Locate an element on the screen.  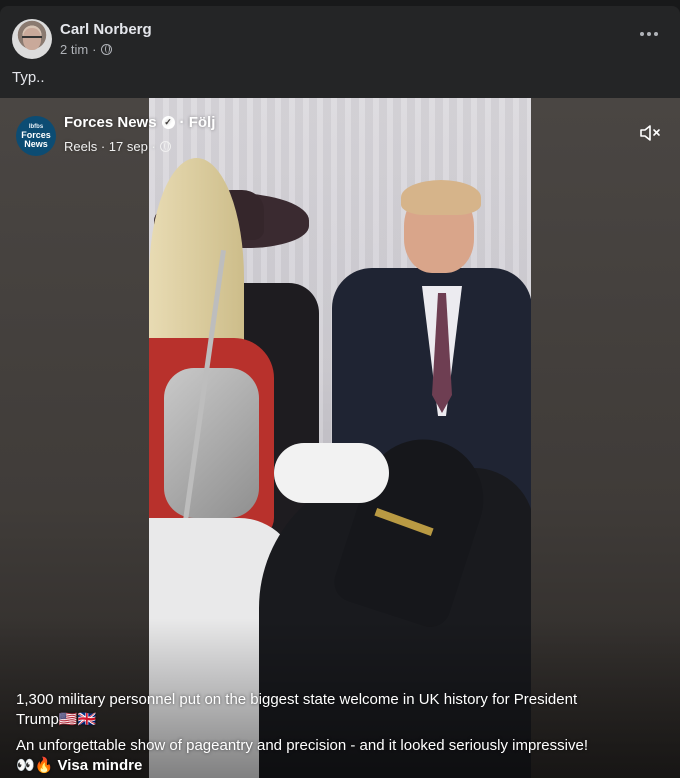
post-text: Typ.. is located at coordinates (28, 77).